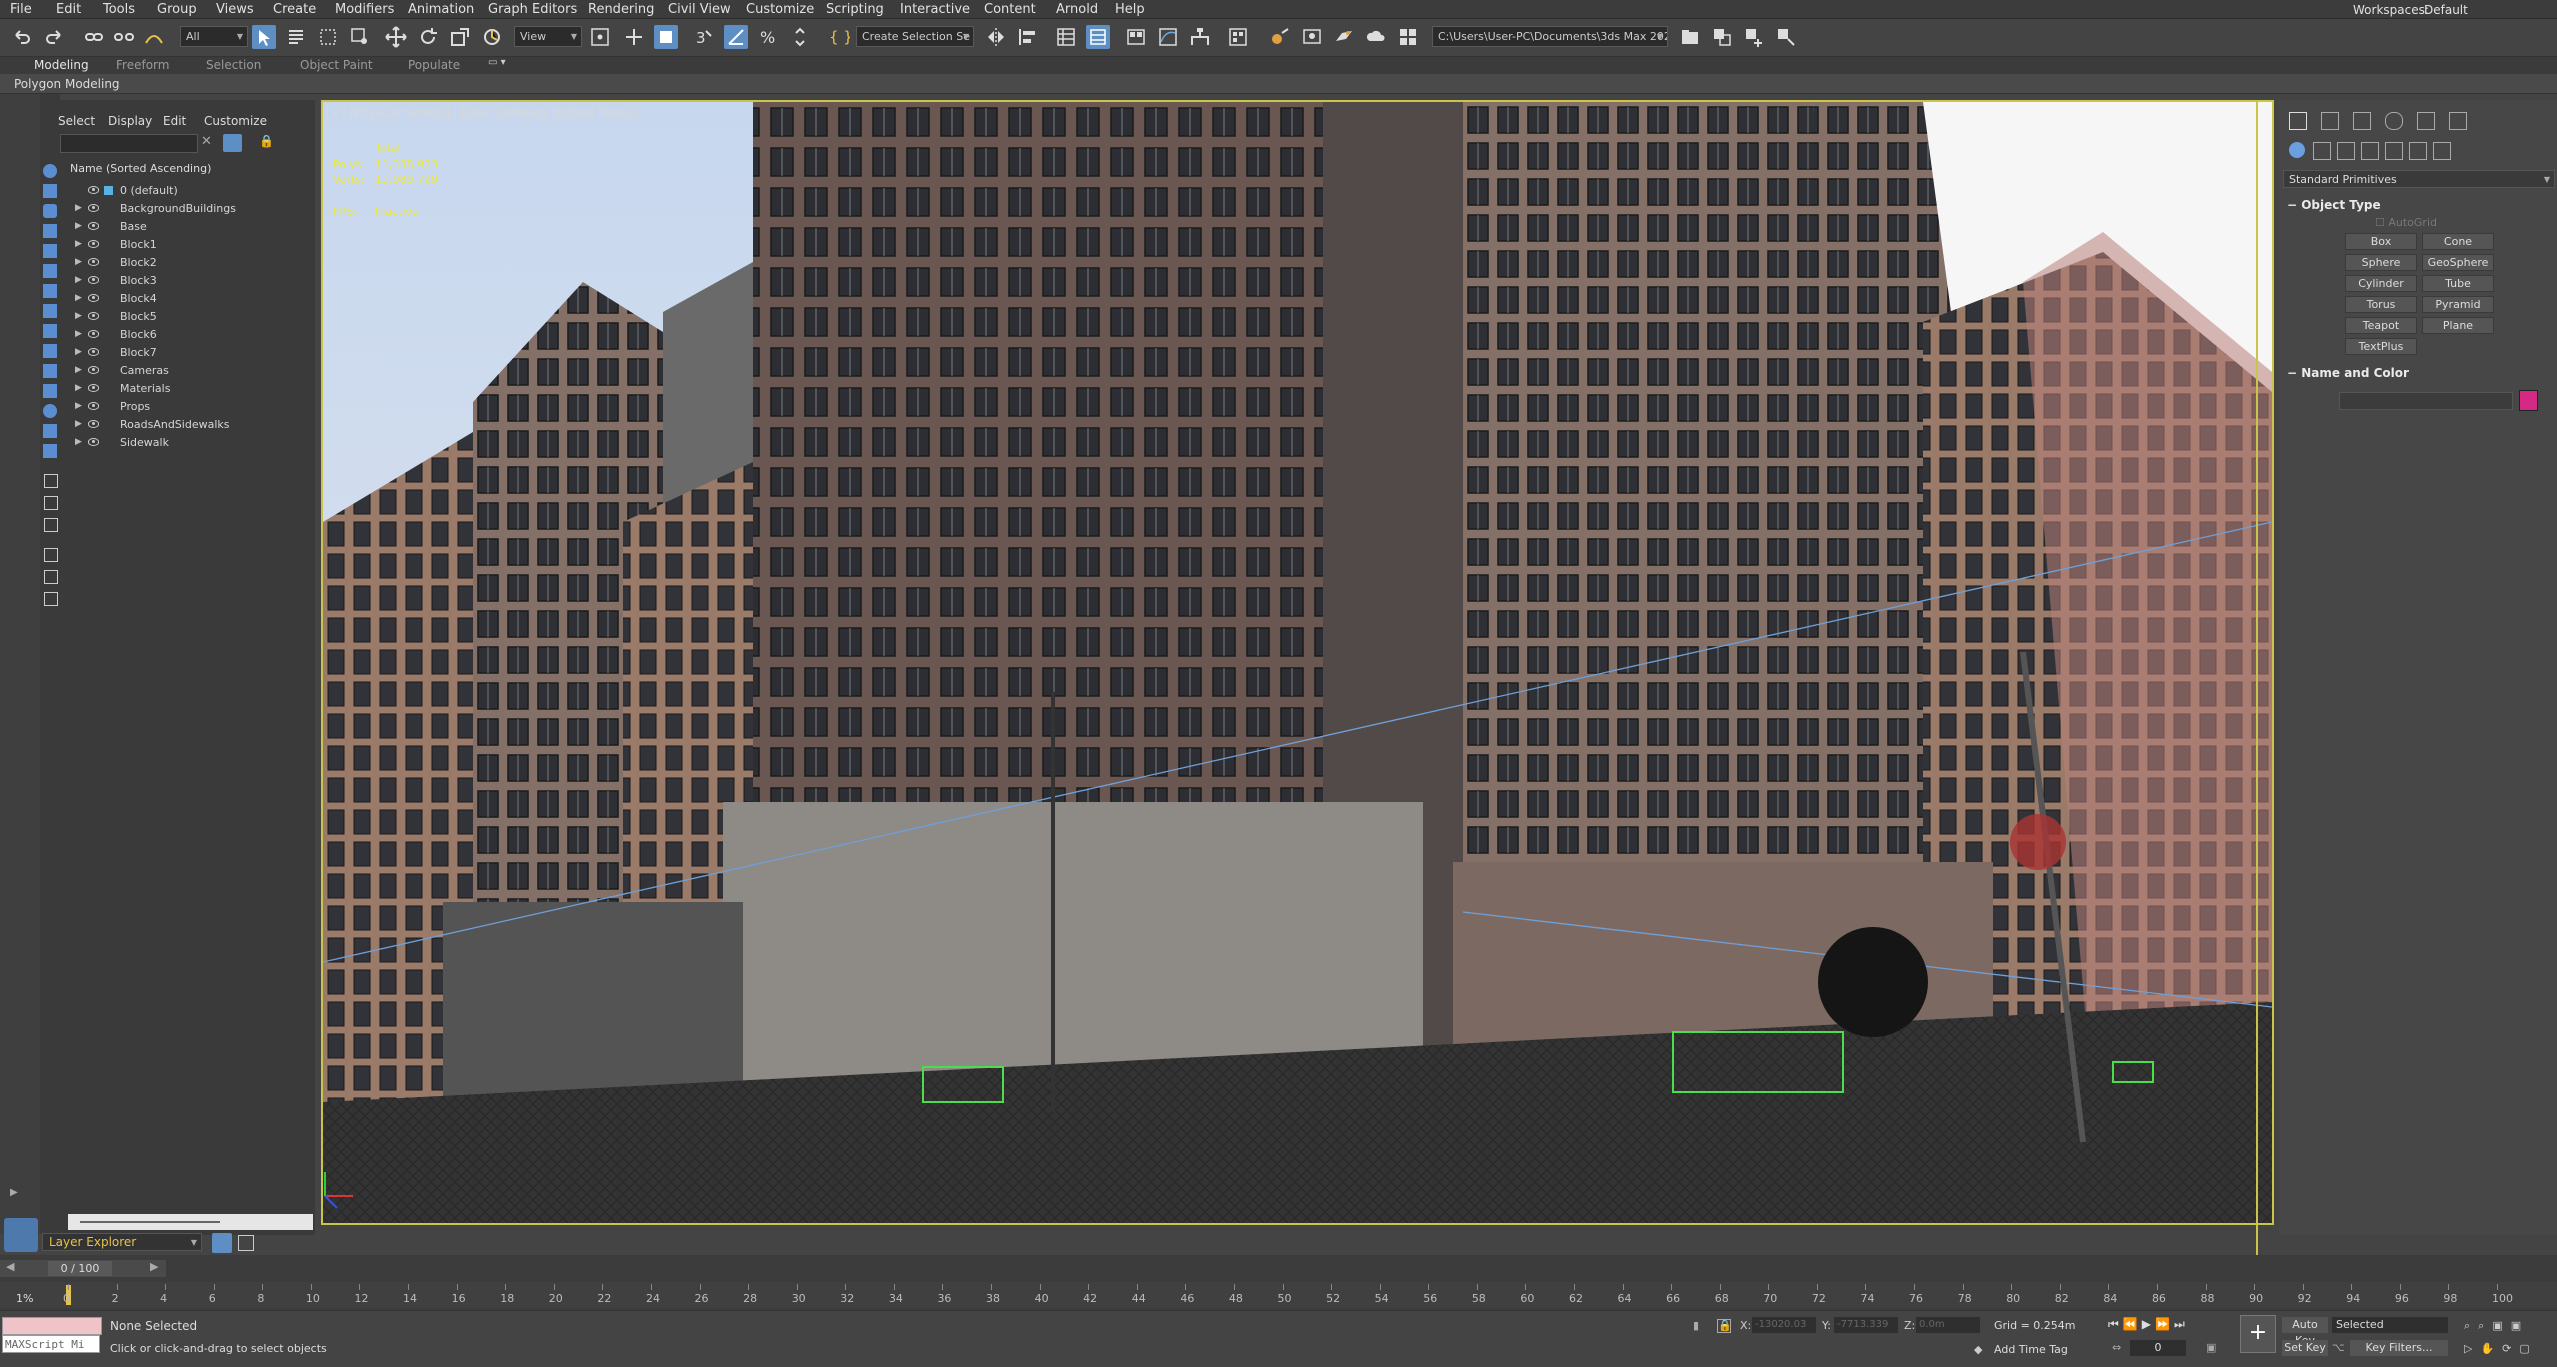 This screenshot has height=1367, width=2557. Describe the element at coordinates (50, 171) in the screenshot. I see `sphere-filter-icon` at that location.